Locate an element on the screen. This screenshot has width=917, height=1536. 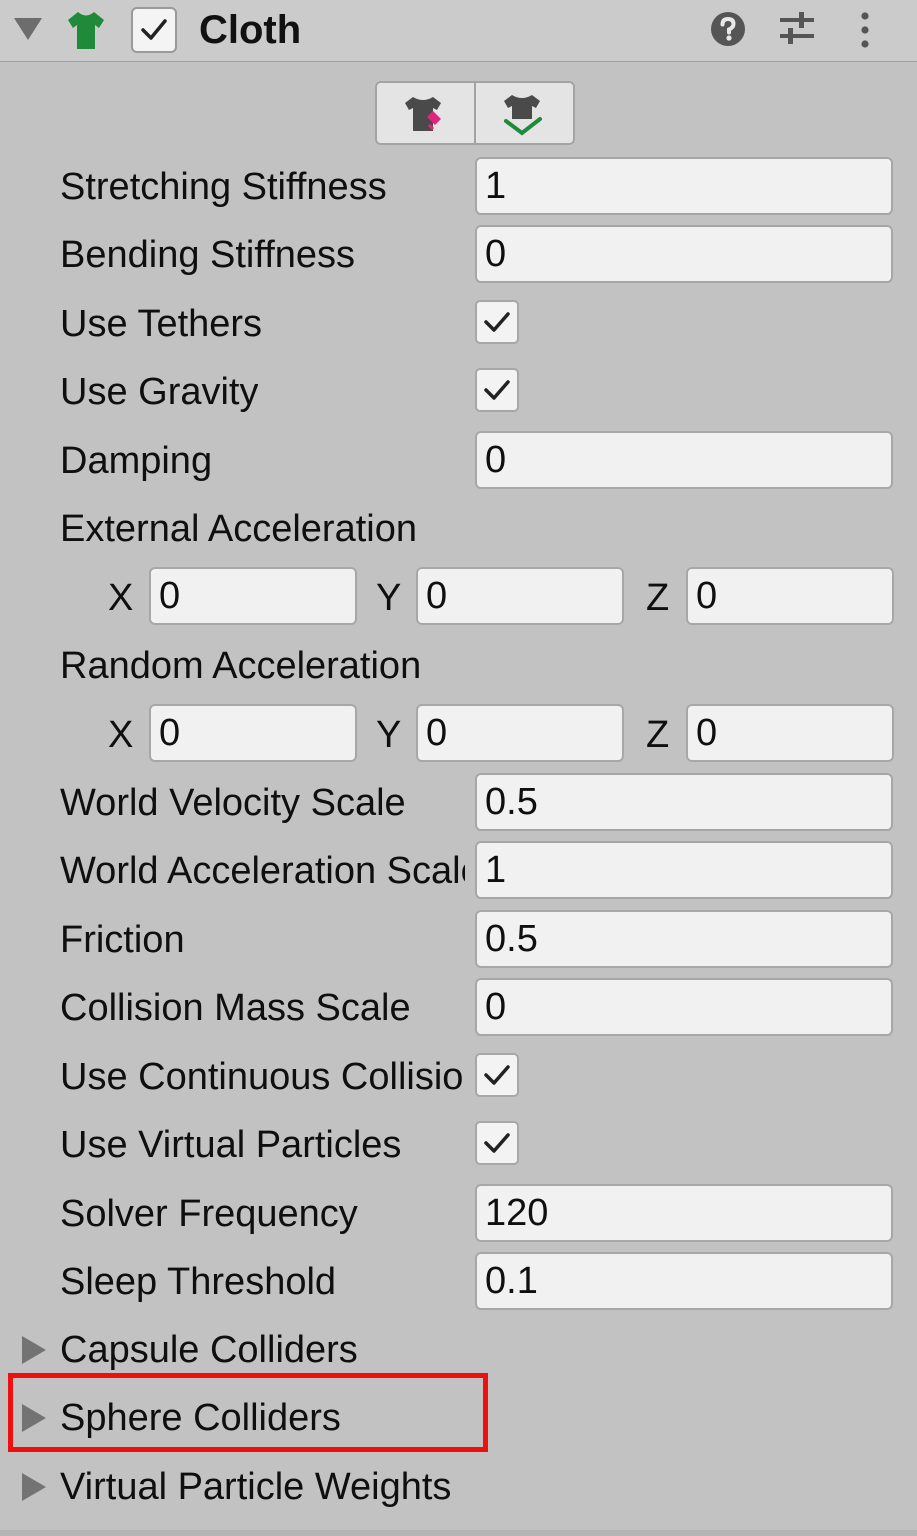
question-icon is located at coordinates (728, 29).